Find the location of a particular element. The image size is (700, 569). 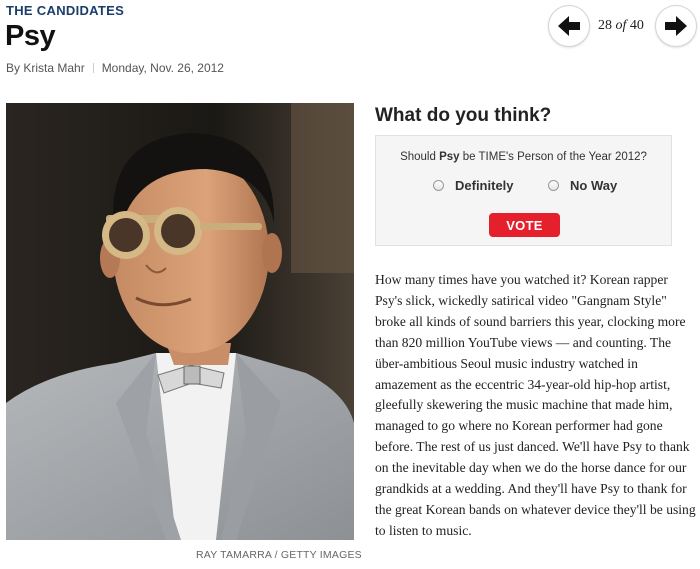

gallery-counter: 28 of 40 is located at coordinates (621, 26).